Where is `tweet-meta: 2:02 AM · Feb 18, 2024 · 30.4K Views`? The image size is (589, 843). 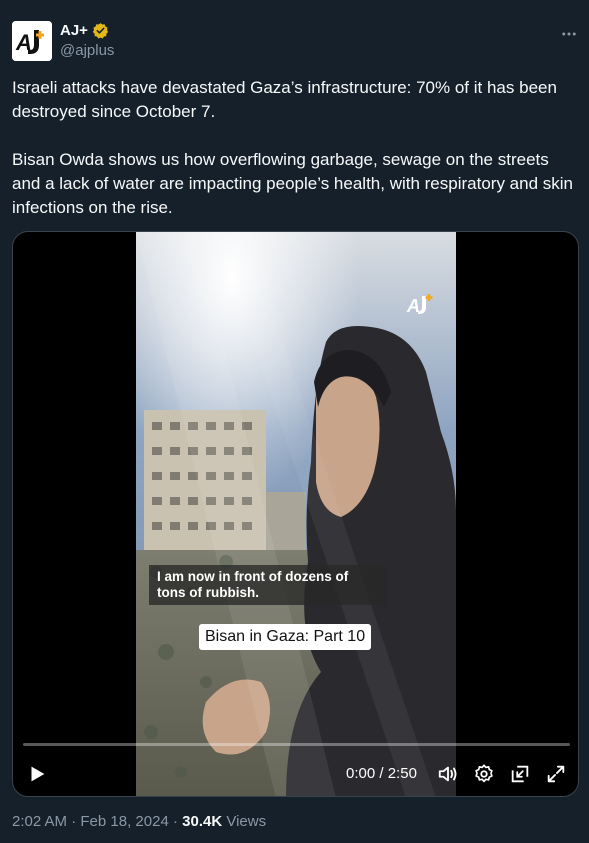 tweet-meta: 2:02 AM · Feb 18, 2024 · 30.4K Views is located at coordinates (139, 821).